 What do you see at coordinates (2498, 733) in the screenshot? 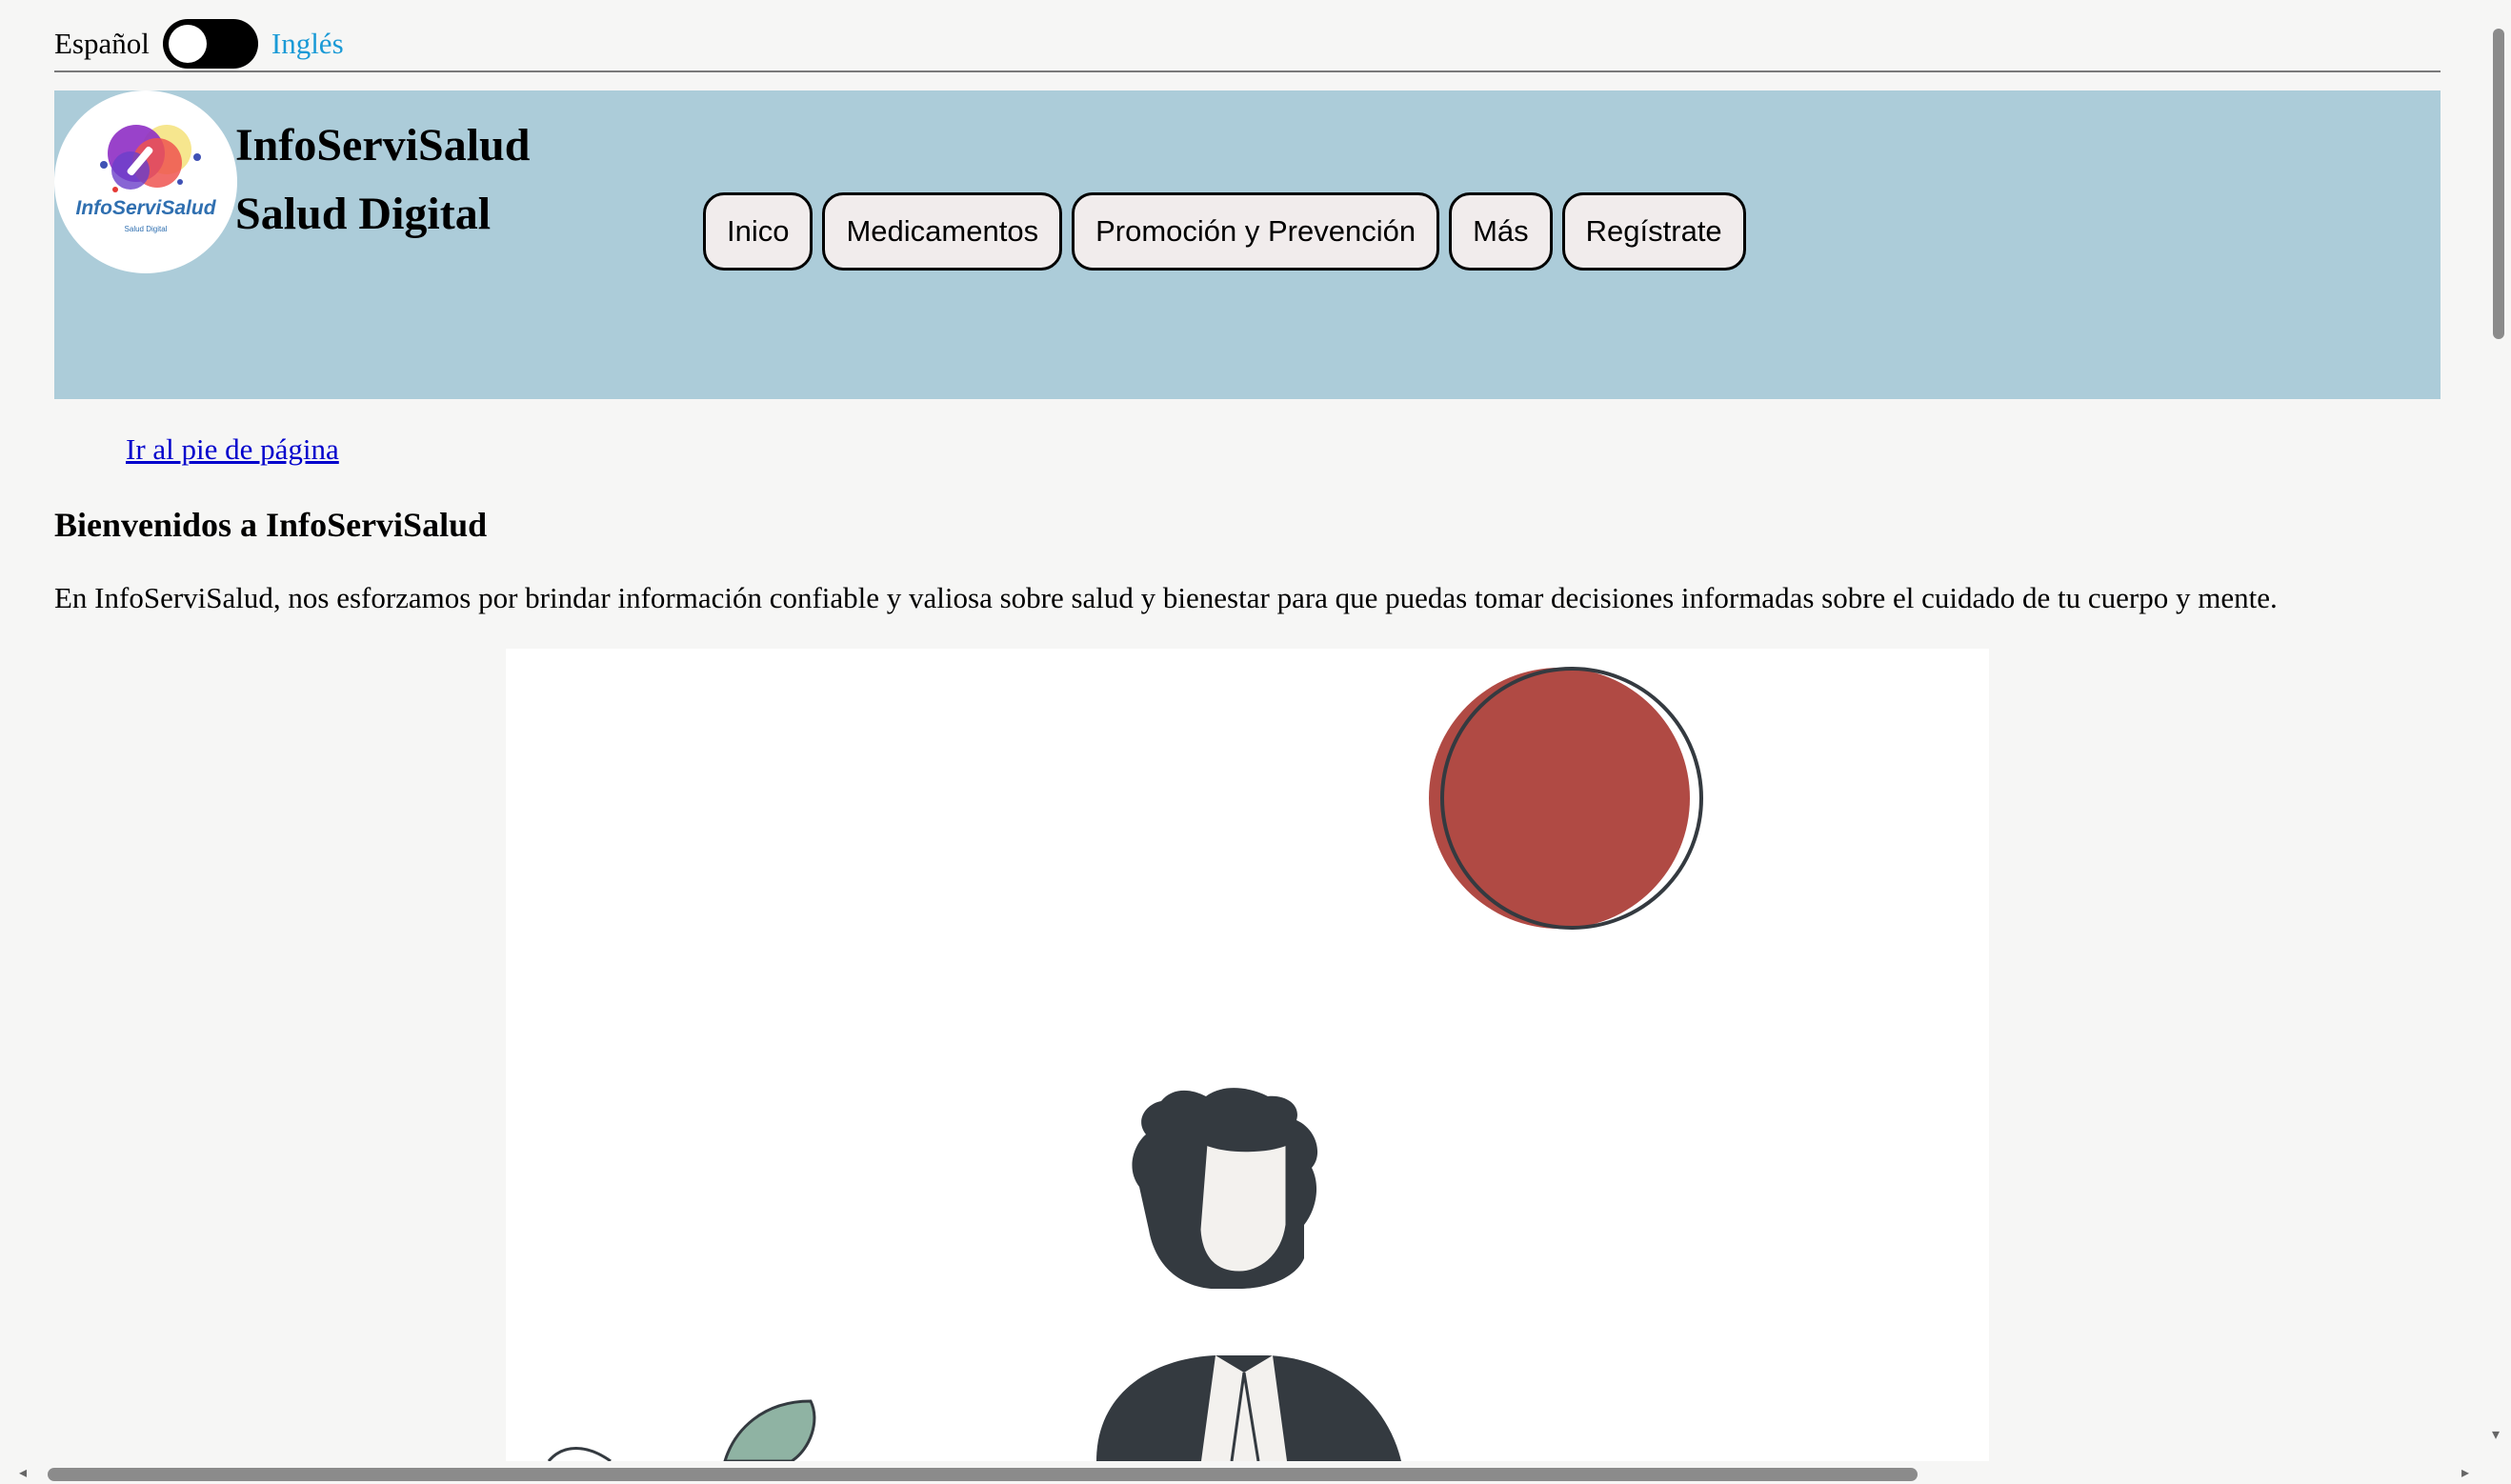
I see `vertical-scrollbar: ▾` at bounding box center [2498, 733].